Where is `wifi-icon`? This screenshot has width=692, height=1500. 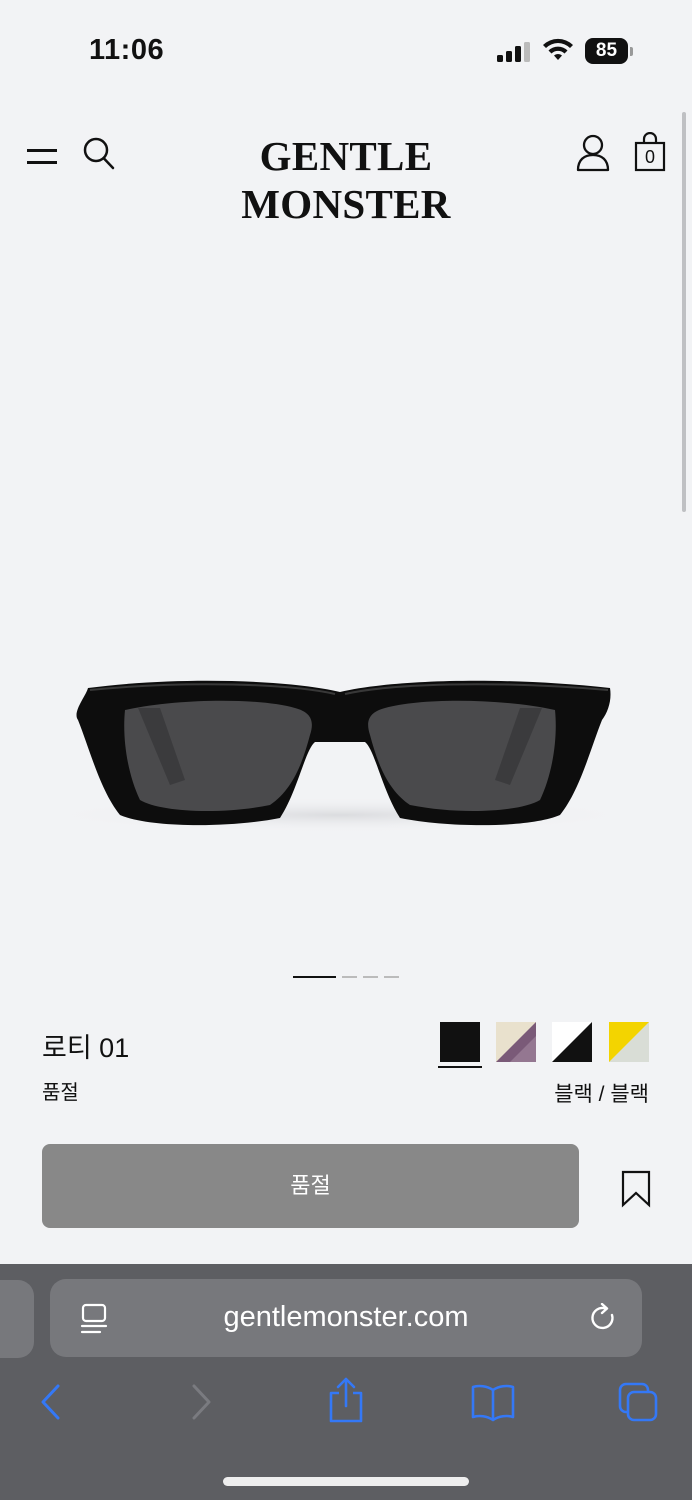
wifi-icon is located at coordinates (558, 49).